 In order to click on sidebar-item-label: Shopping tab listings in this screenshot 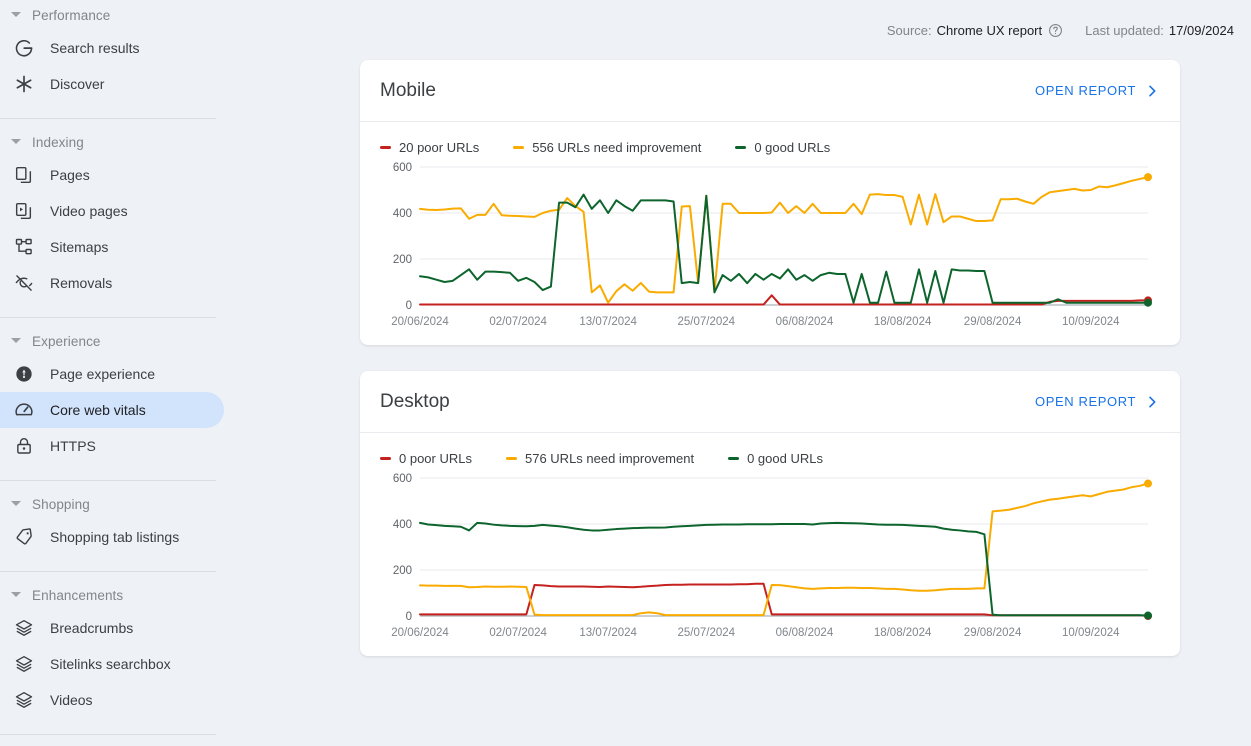, I will do `click(115, 537)`.